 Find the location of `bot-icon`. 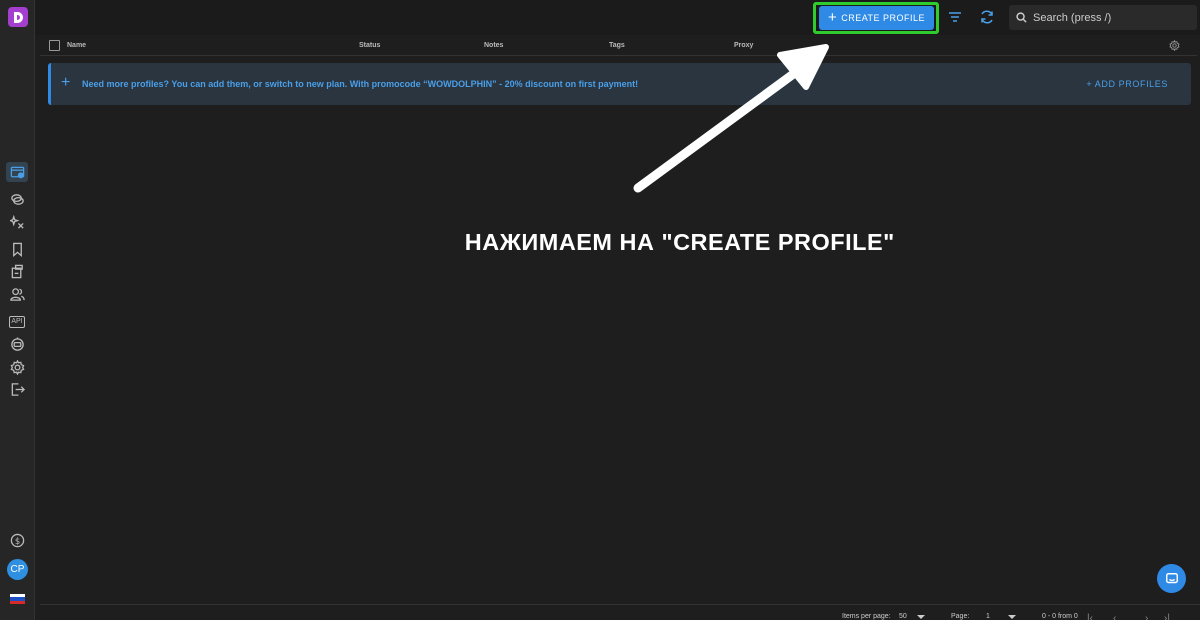

bot-icon is located at coordinates (17, 344).